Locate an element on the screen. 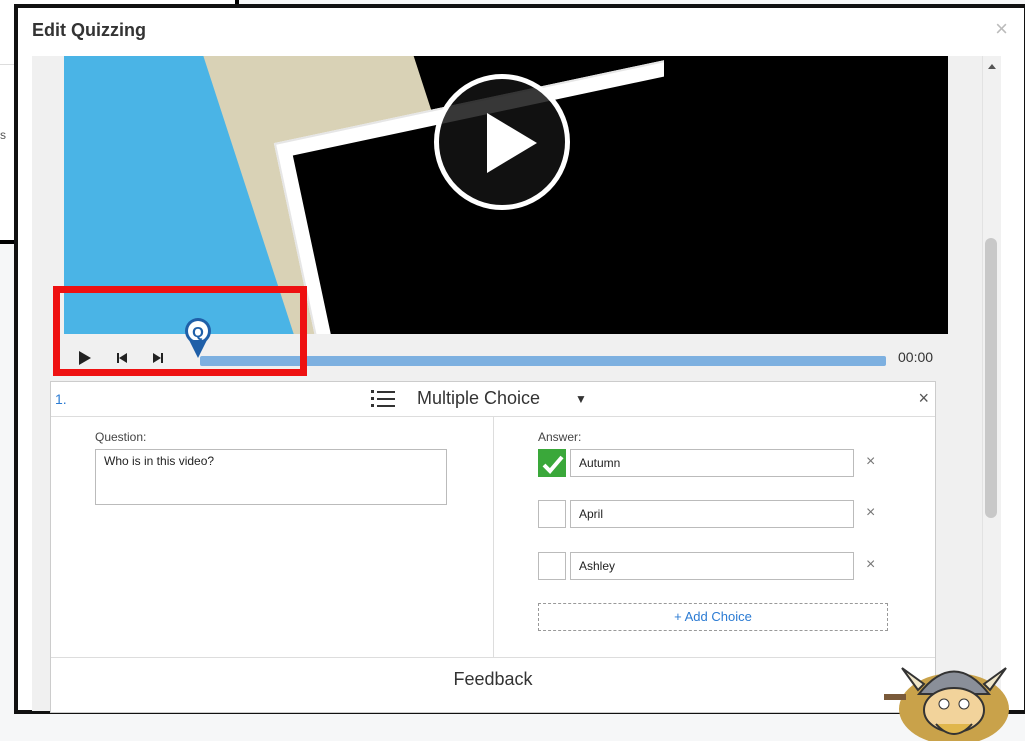 This screenshot has height=741, width=1025. close-icon: × is located at coordinates (1001, 29).